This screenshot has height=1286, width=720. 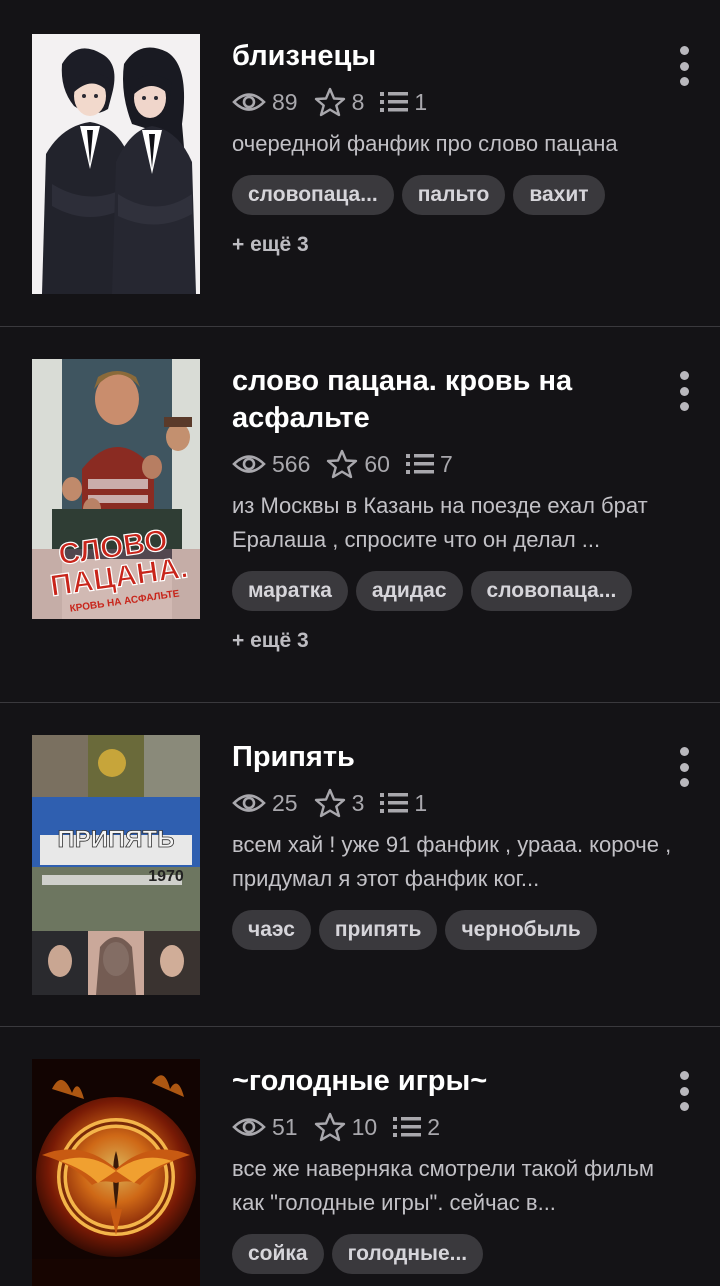 What do you see at coordinates (409, 591) in the screenshot?
I see `tag-chip: адидас` at bounding box center [409, 591].